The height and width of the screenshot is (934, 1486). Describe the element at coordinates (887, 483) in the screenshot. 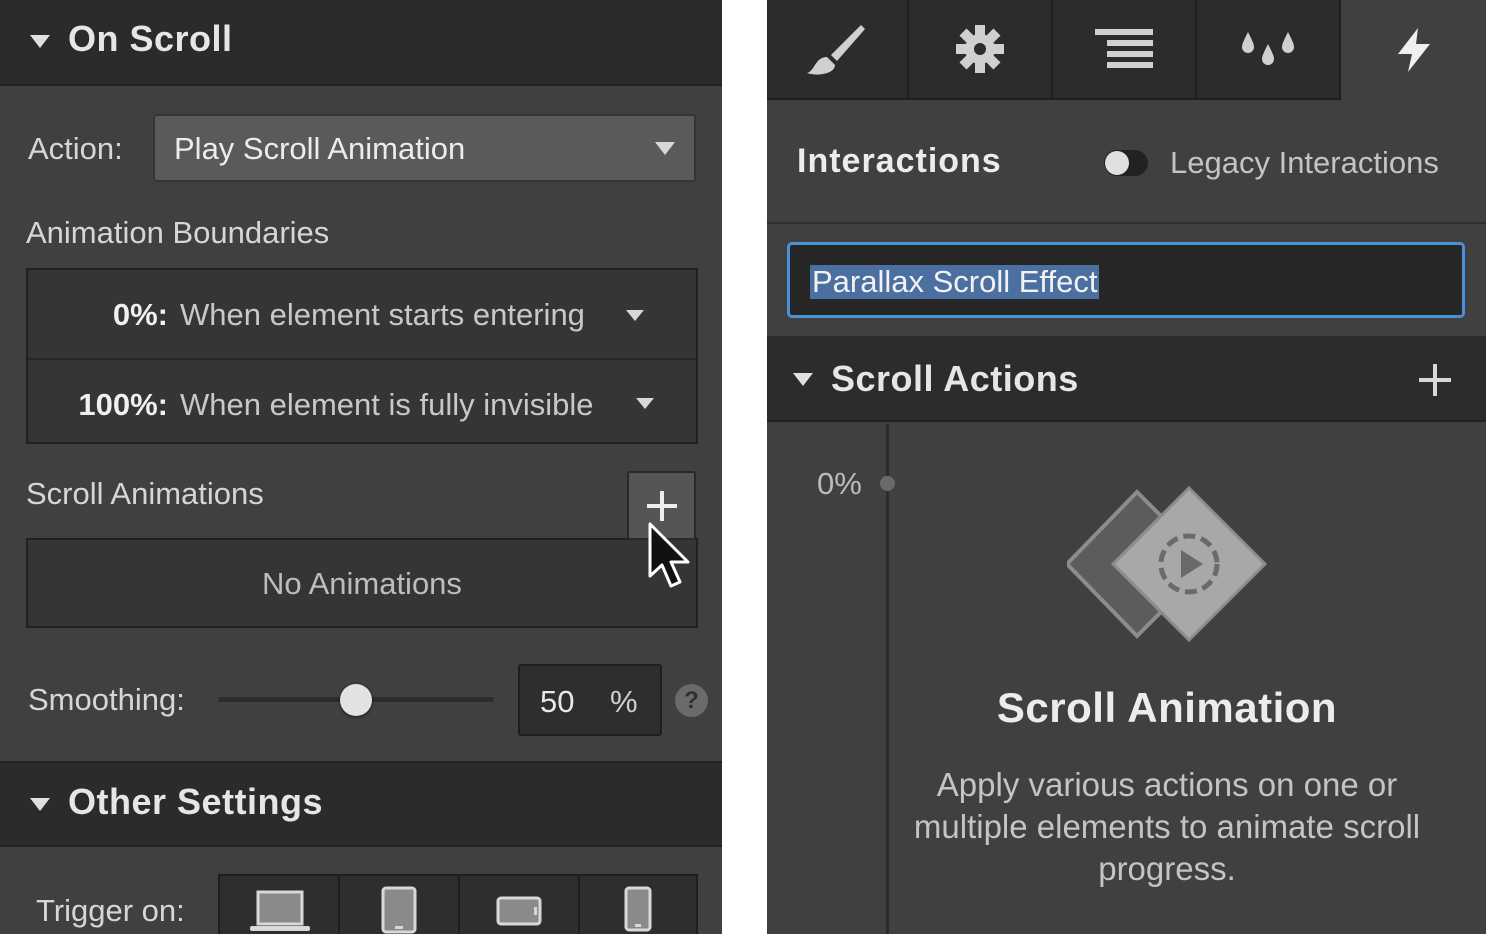

I see `timeline-start-dot` at that location.